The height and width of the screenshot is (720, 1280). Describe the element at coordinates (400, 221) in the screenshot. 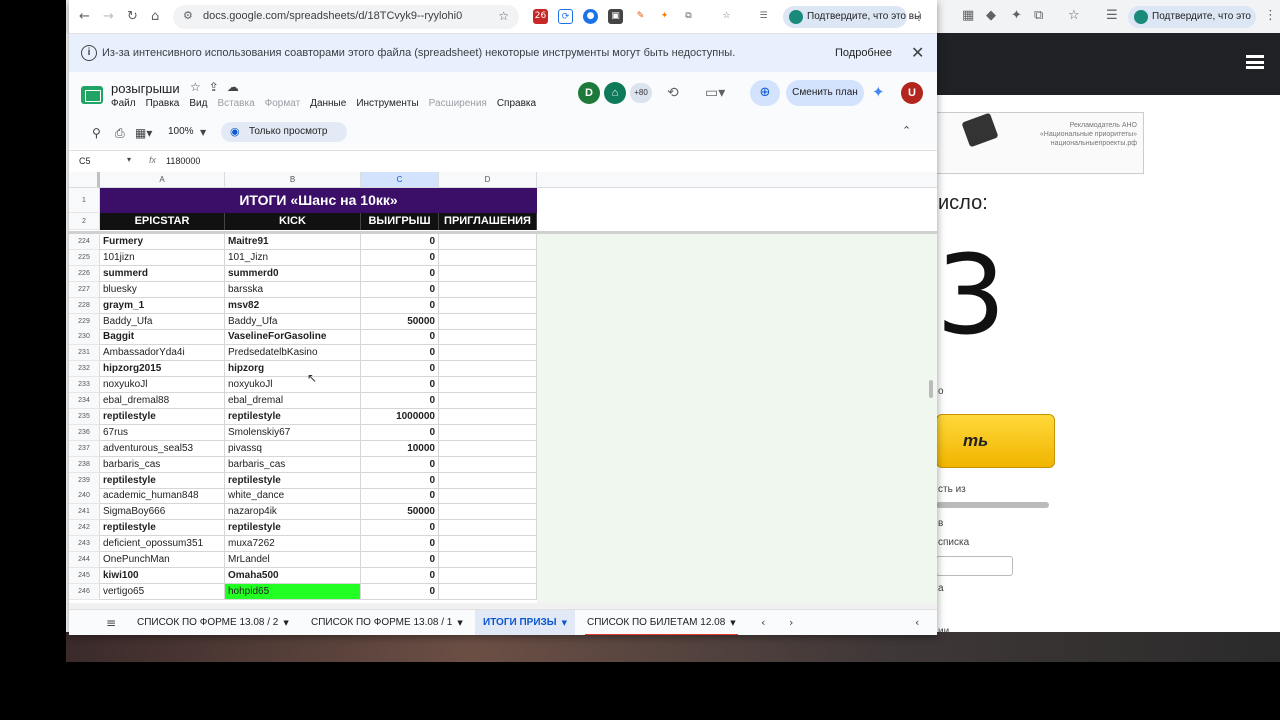

I see `header-cell: ВЫИГРЫШ` at that location.